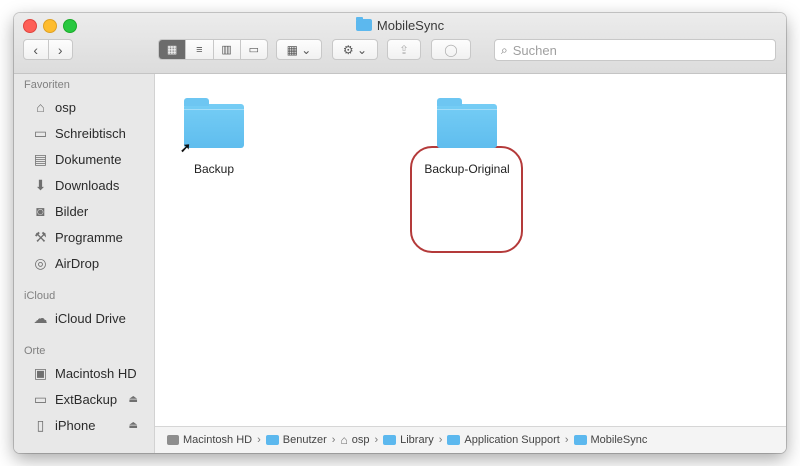 The width and height of the screenshot is (800, 466). What do you see at coordinates (214, 169) in the screenshot?
I see `file-name: Backup` at bounding box center [214, 169].